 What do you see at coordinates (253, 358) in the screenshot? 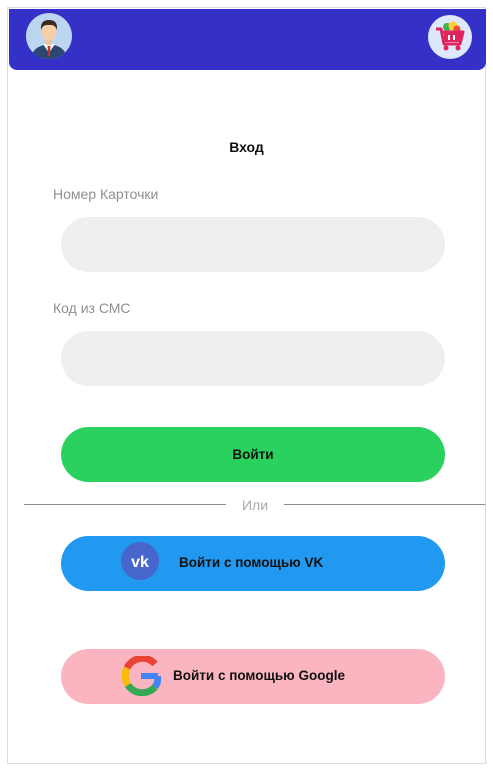
I see `sms-code-input` at bounding box center [253, 358].